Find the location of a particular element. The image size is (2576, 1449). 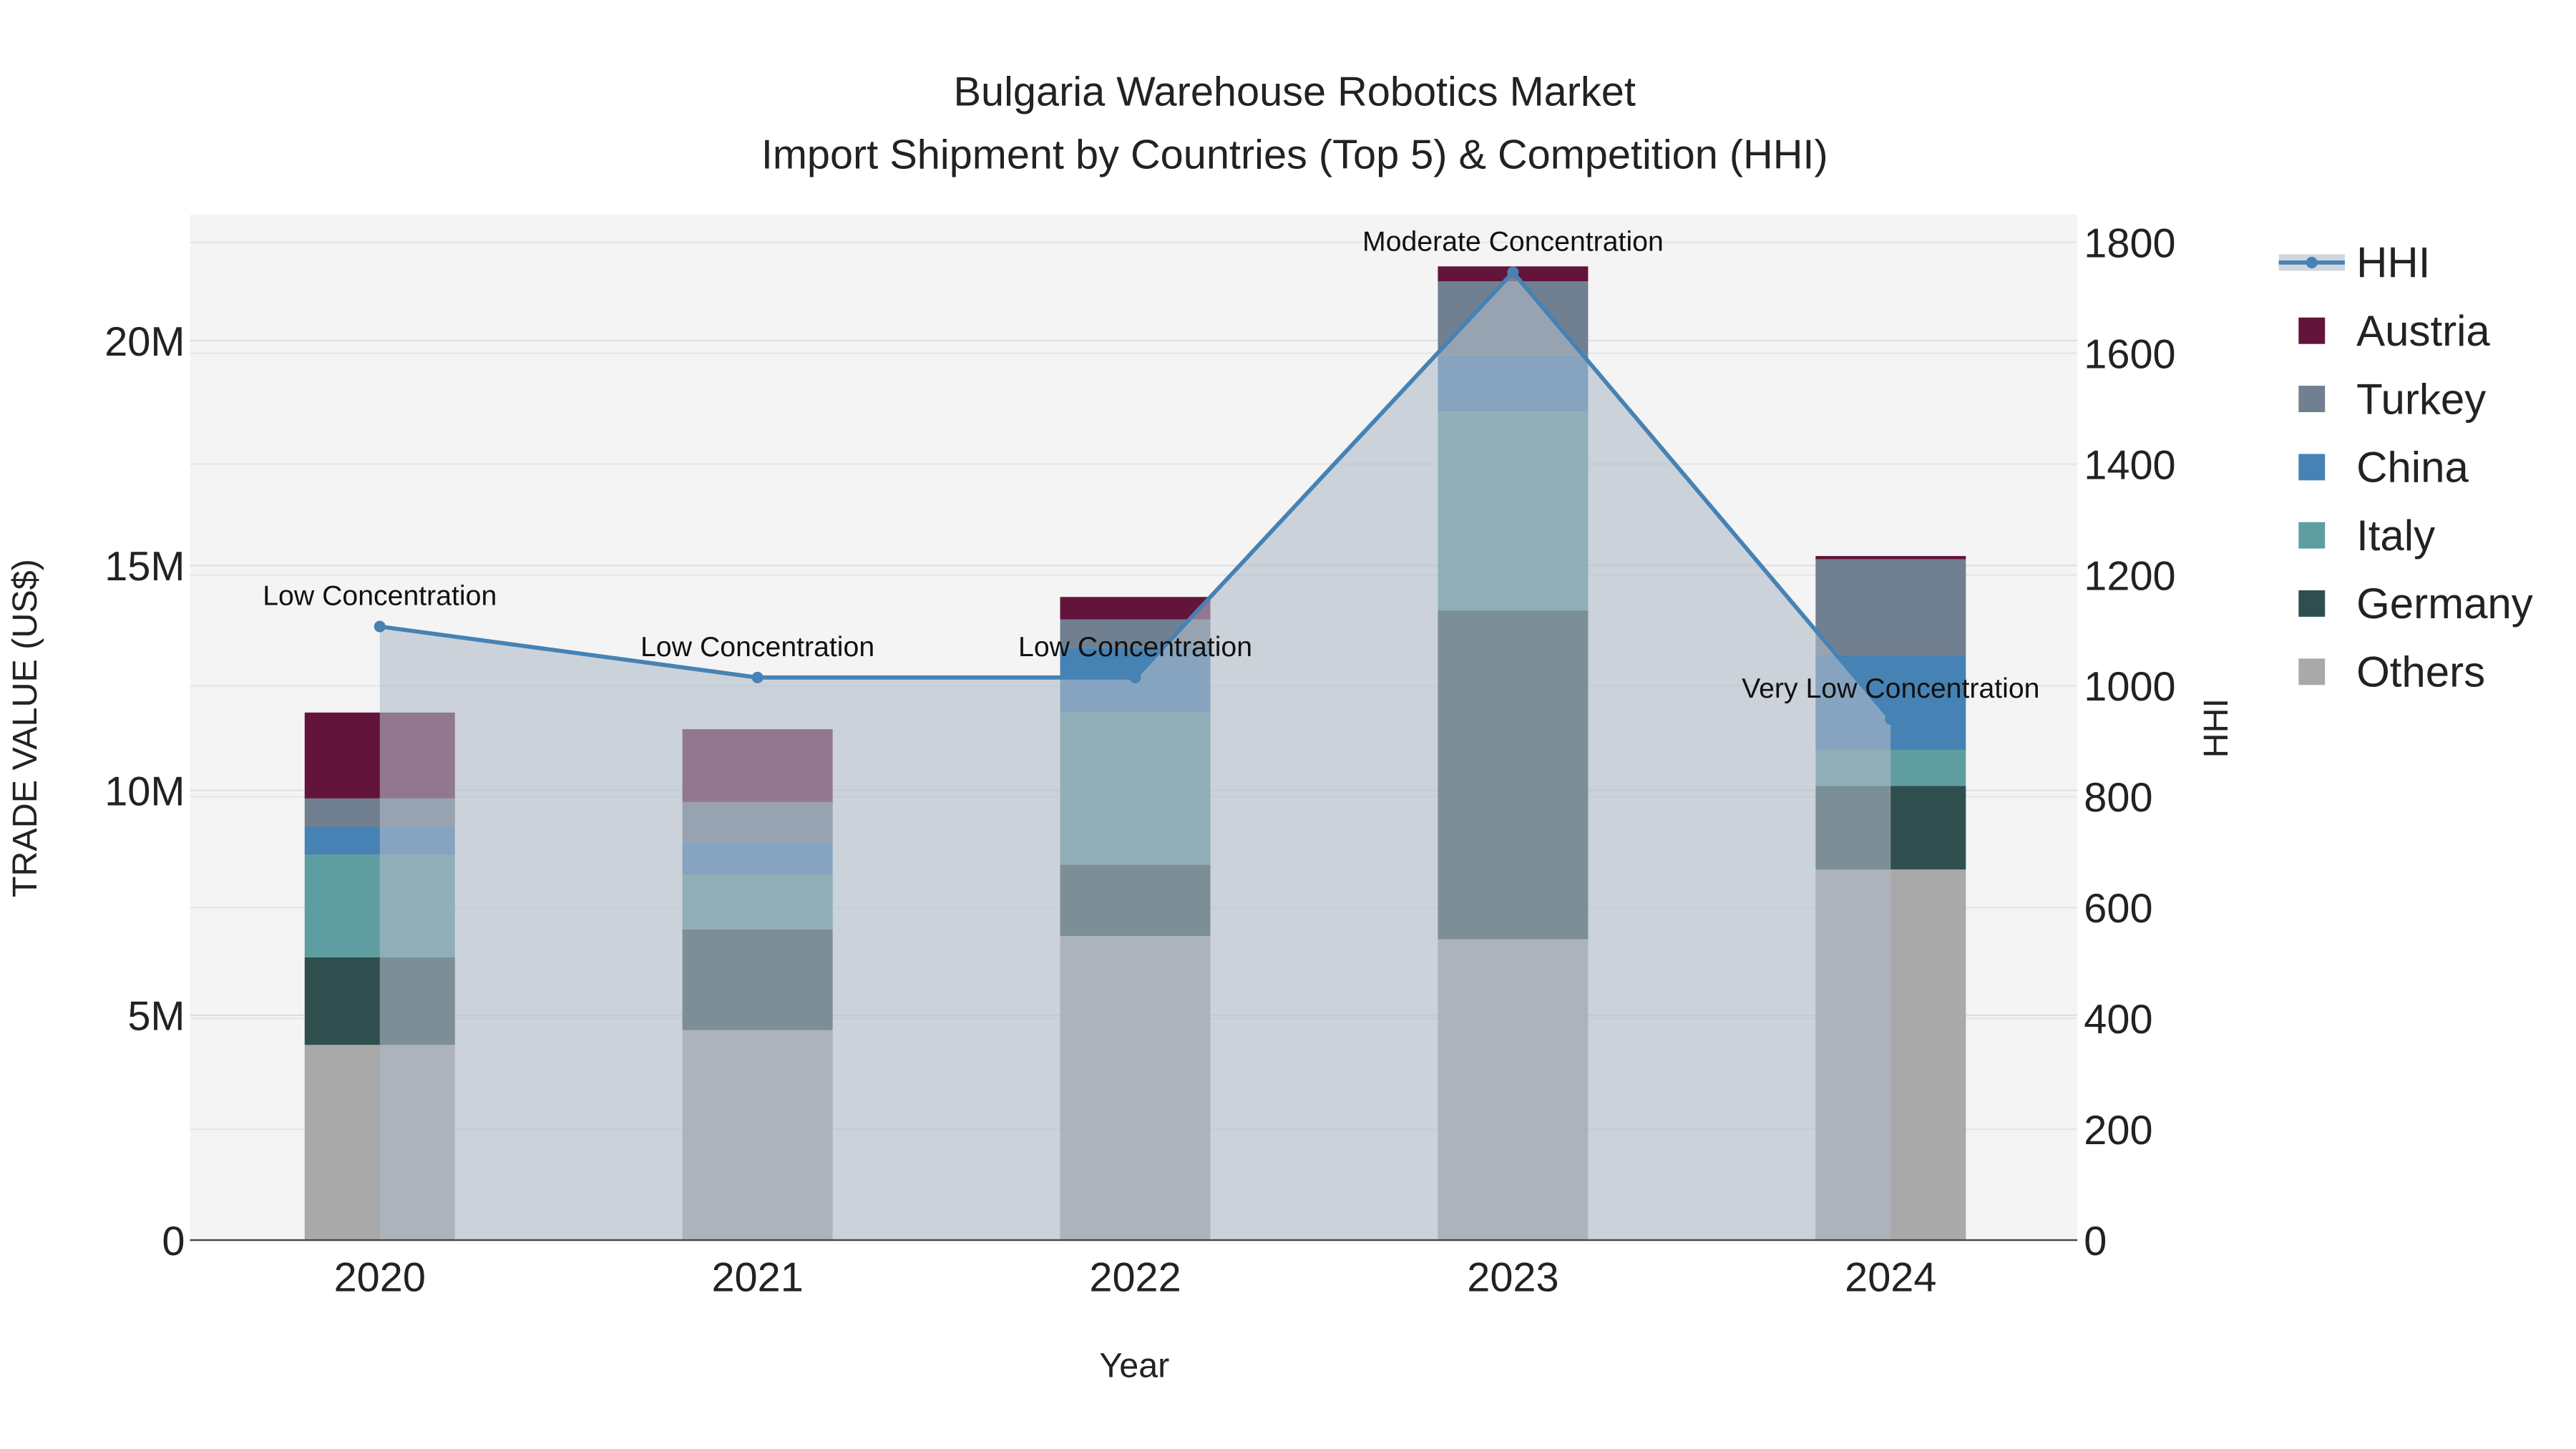

legend: HHI Austria Turkey China Italy Germany Others is located at coordinates (2405, 467).